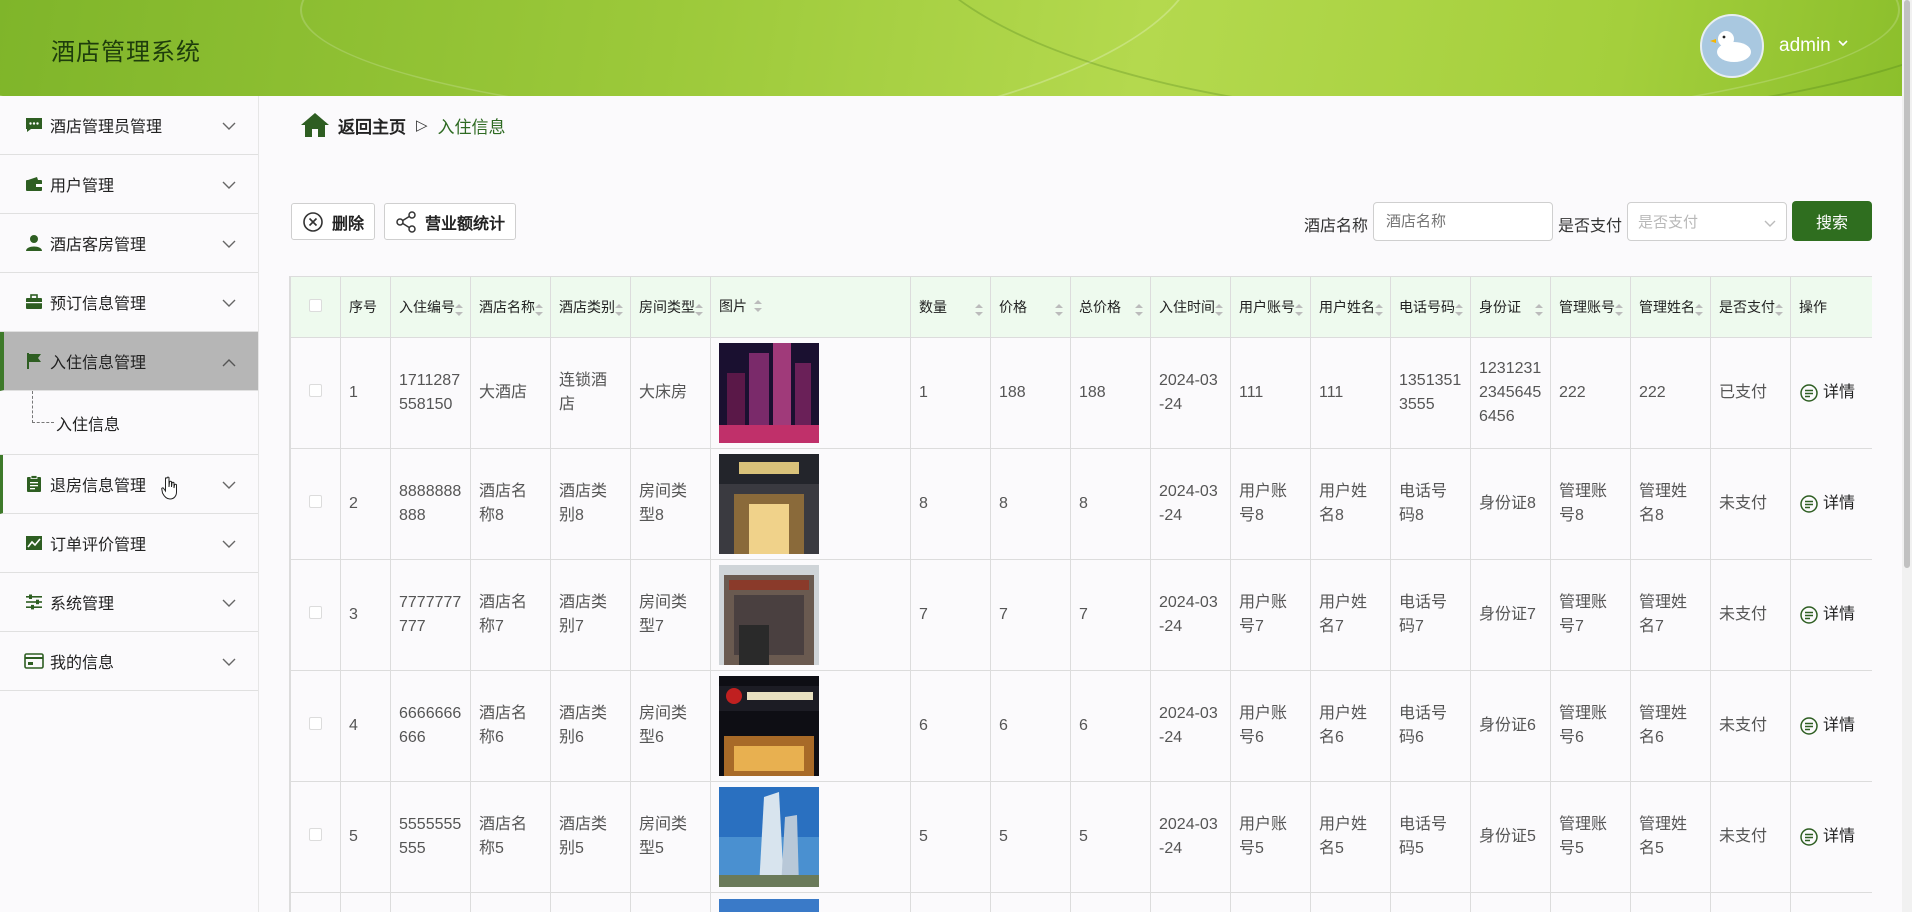 Image resolution: width=1912 pixels, height=912 pixels. Describe the element at coordinates (1190, 307) in the screenshot. I see `column-header: 入住时间` at that location.